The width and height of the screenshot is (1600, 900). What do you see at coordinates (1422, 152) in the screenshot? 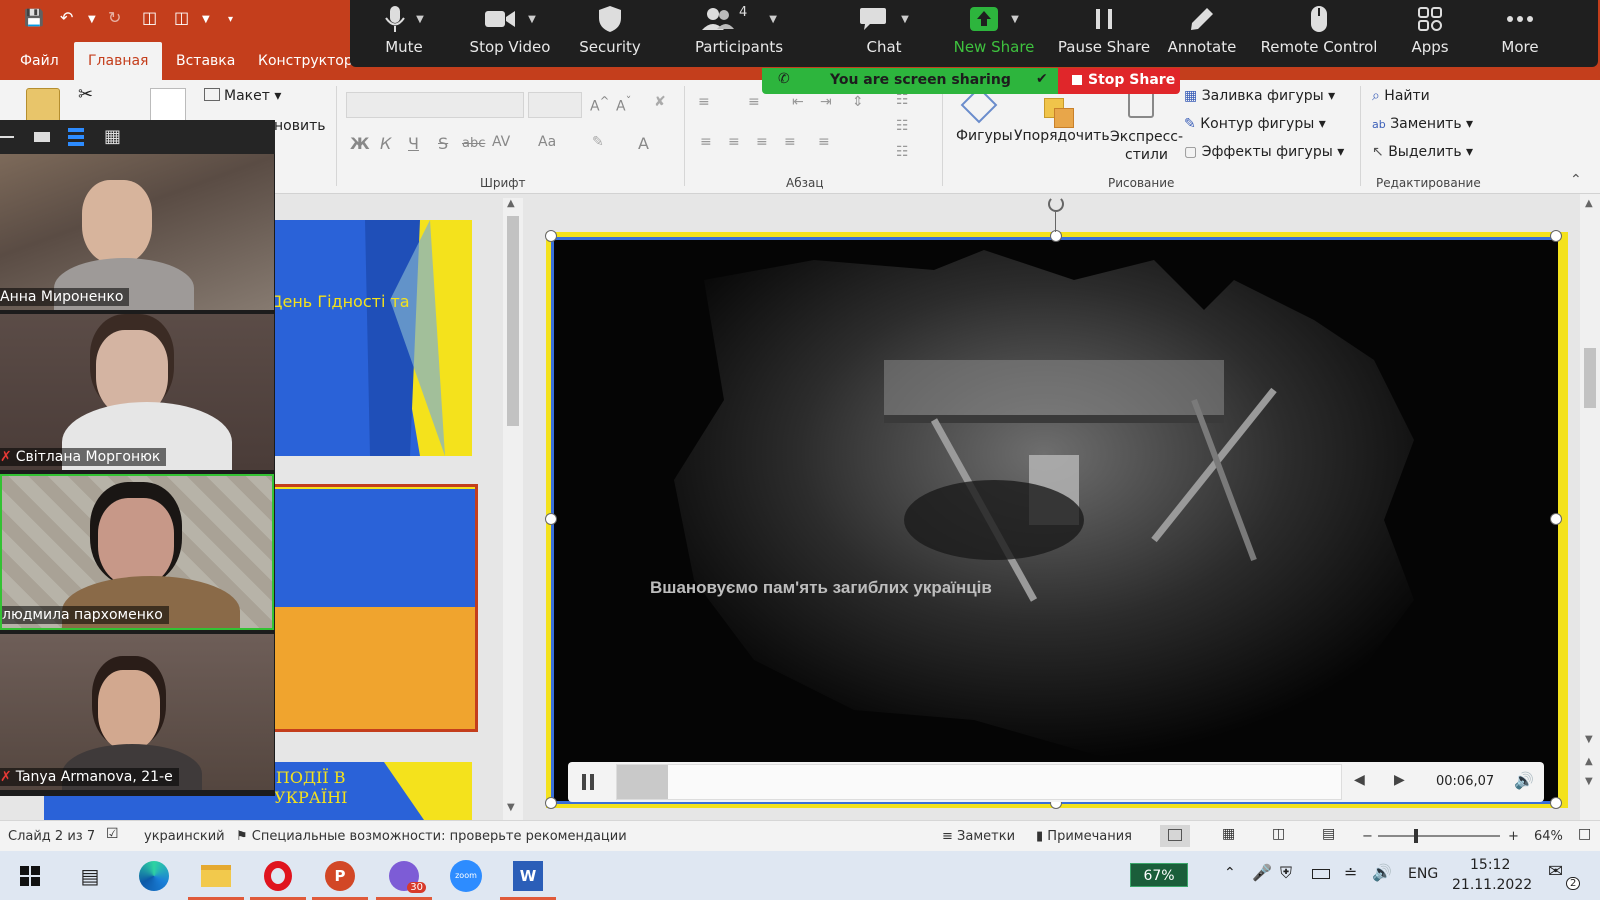
I see `select-button: ↖ Выделить ▾` at bounding box center [1422, 152].